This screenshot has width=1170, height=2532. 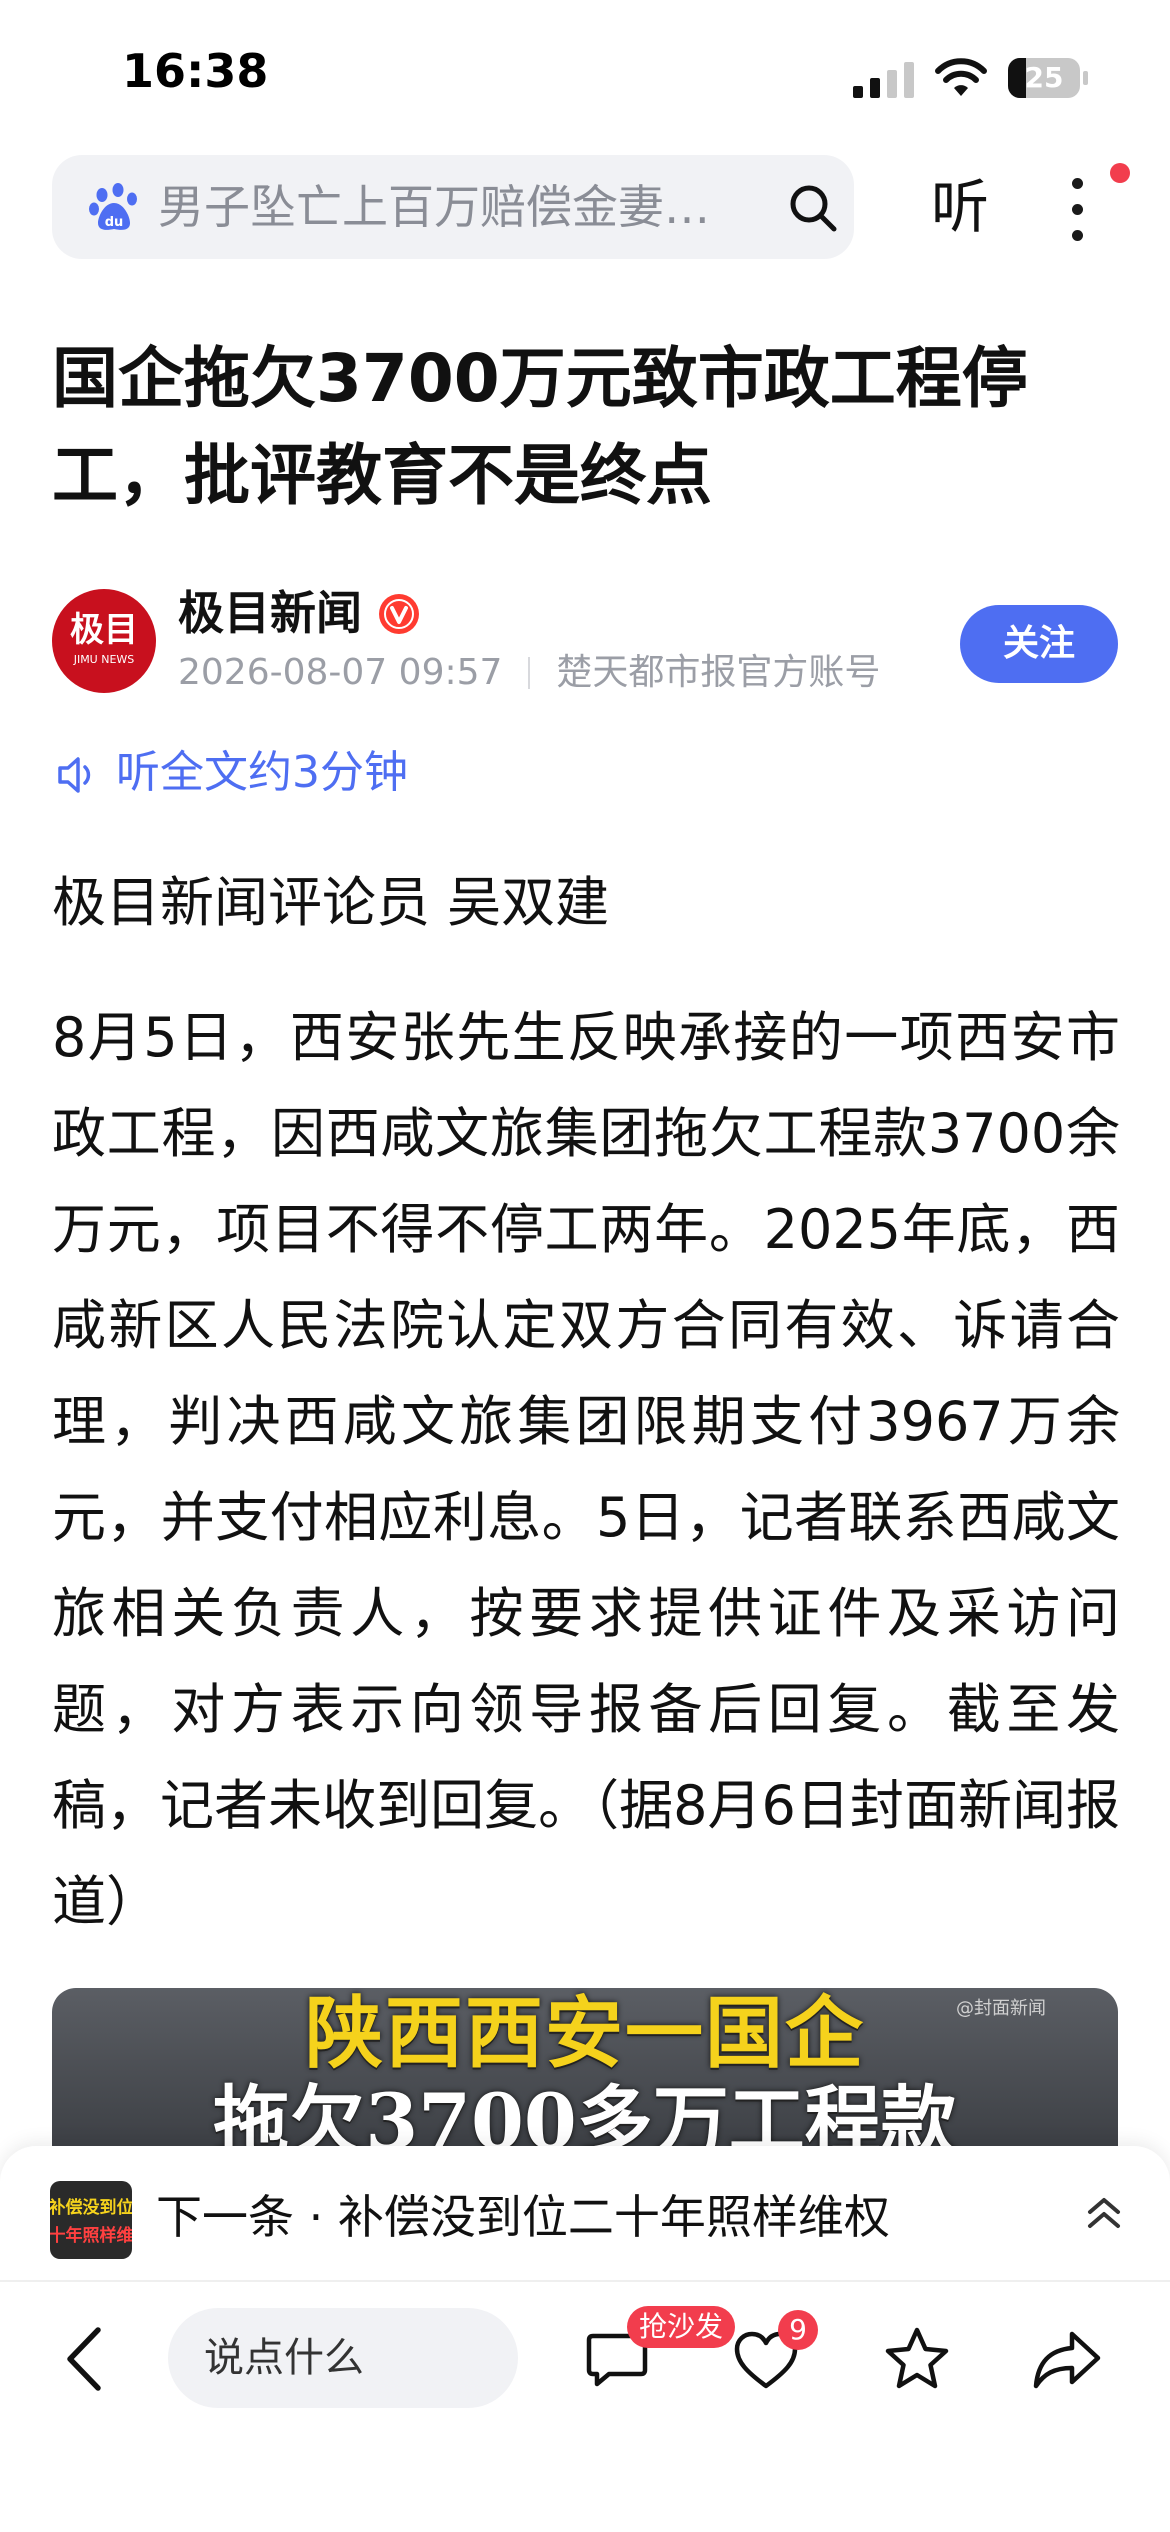 I want to click on article-title: 国企拖欠3700万元致市政工程停工，批评教育不是终点, so click(x=540, y=427).